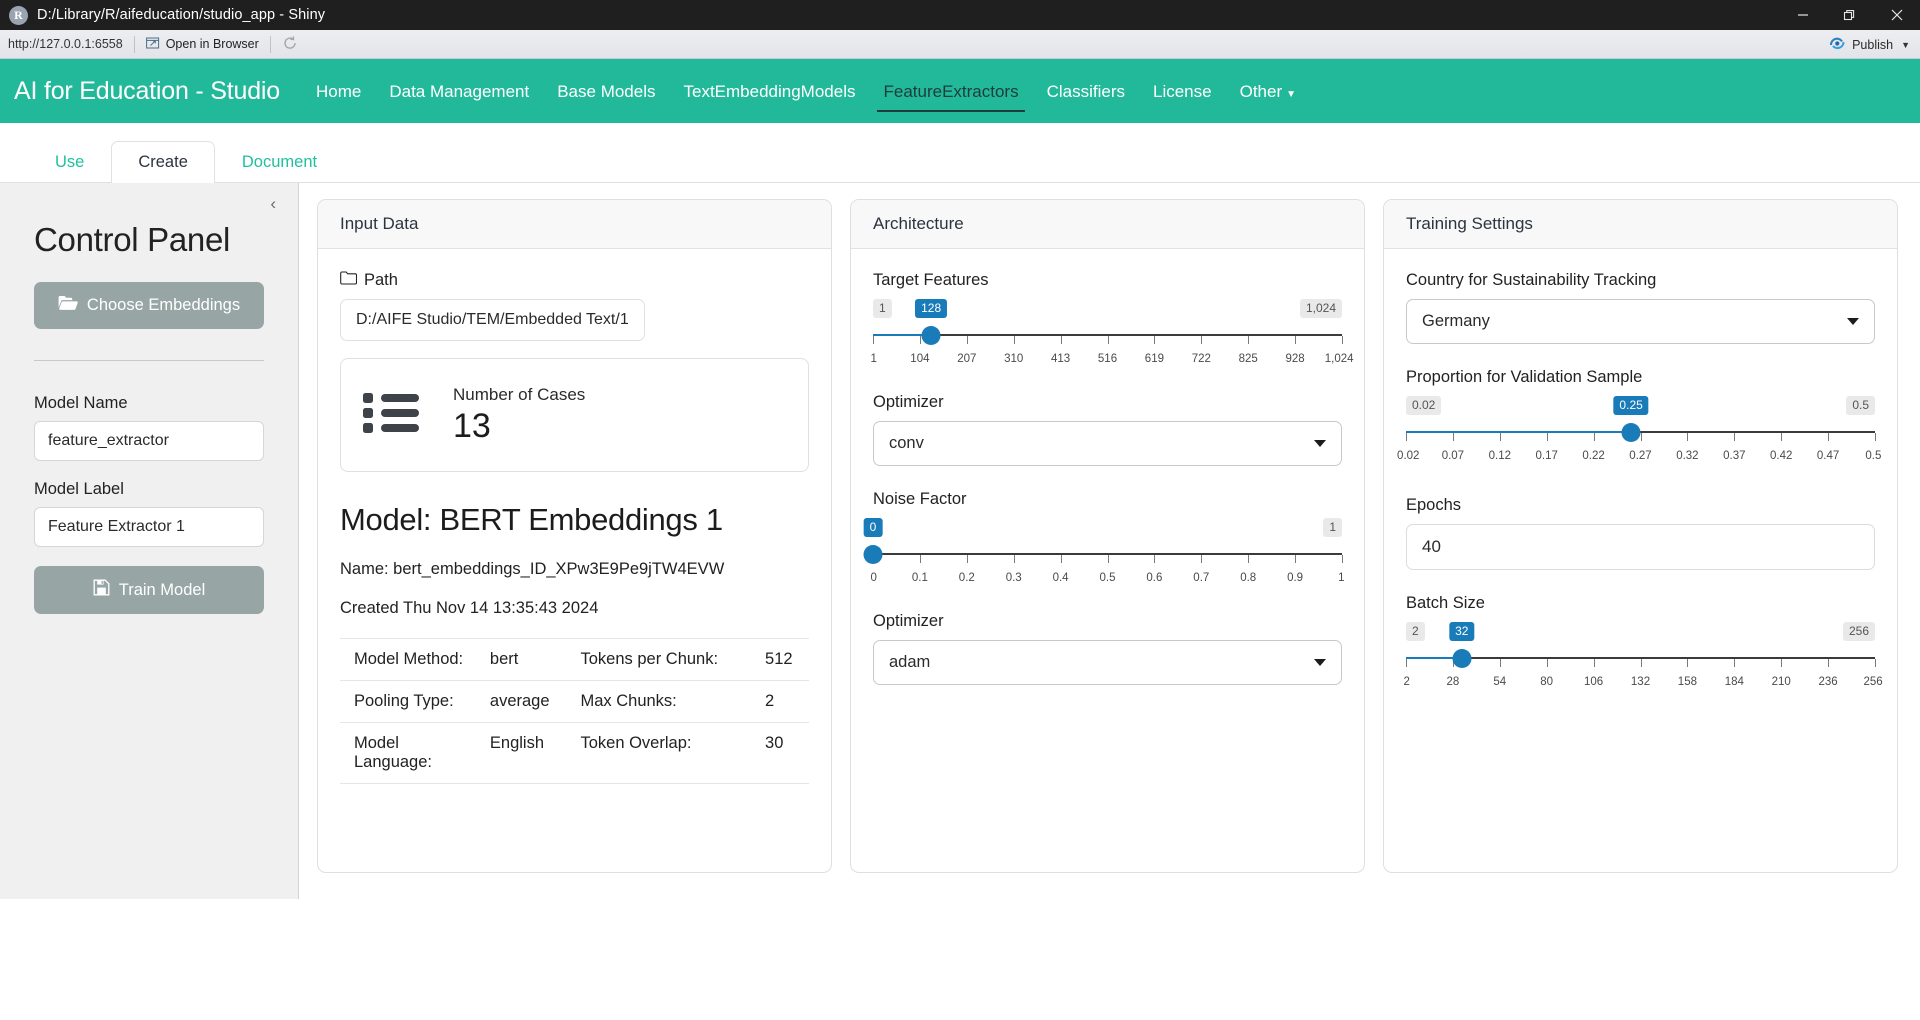 This screenshot has width=1920, height=1020. What do you see at coordinates (1060, 578) in the screenshot?
I see `slider-tick-label: 0.4` at bounding box center [1060, 578].